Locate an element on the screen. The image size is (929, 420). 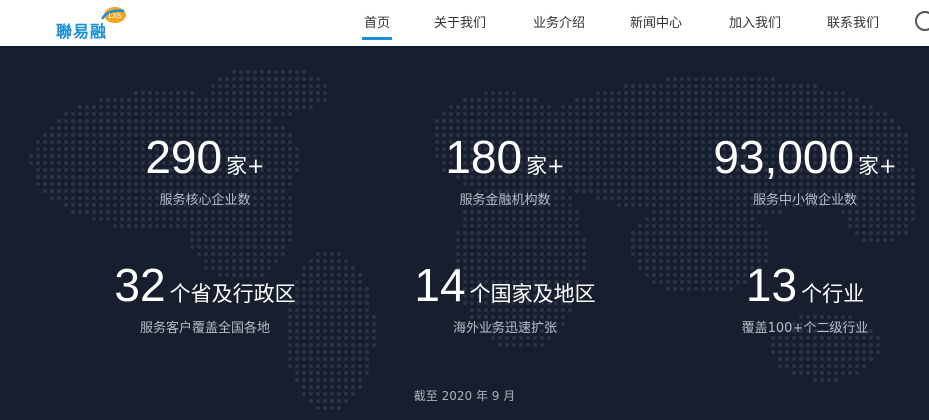
logo-badge-text: LXS is located at coordinates (115, 16).